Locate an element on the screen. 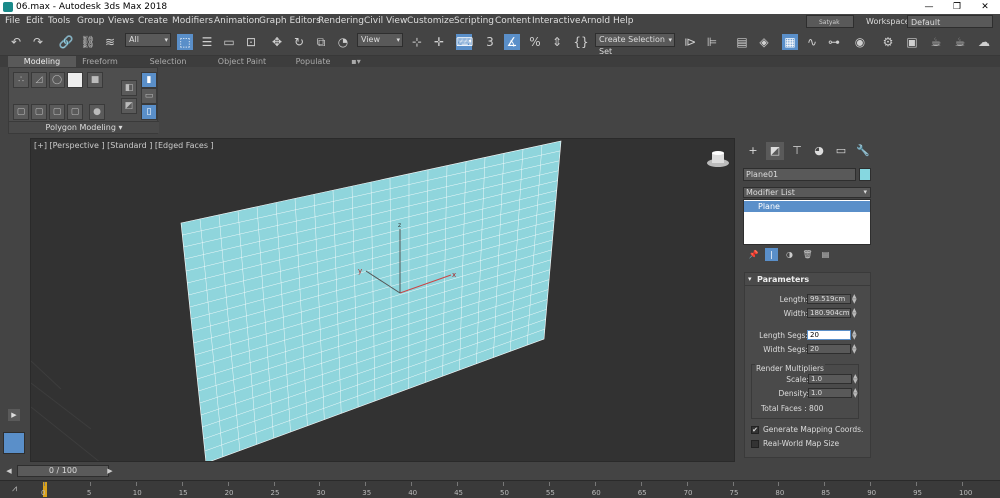 The height and width of the screenshot is (498, 1000). menu-animation: Animation is located at coordinates (237, 21).